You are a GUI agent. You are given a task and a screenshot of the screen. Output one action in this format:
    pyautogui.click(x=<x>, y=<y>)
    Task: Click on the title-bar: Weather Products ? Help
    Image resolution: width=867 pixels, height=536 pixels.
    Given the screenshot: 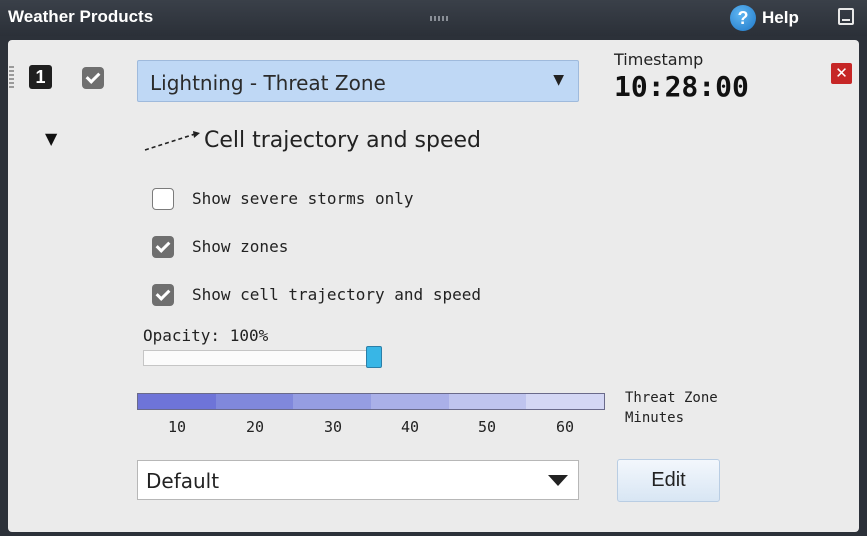 What is the action you would take?
    pyautogui.click(x=433, y=18)
    